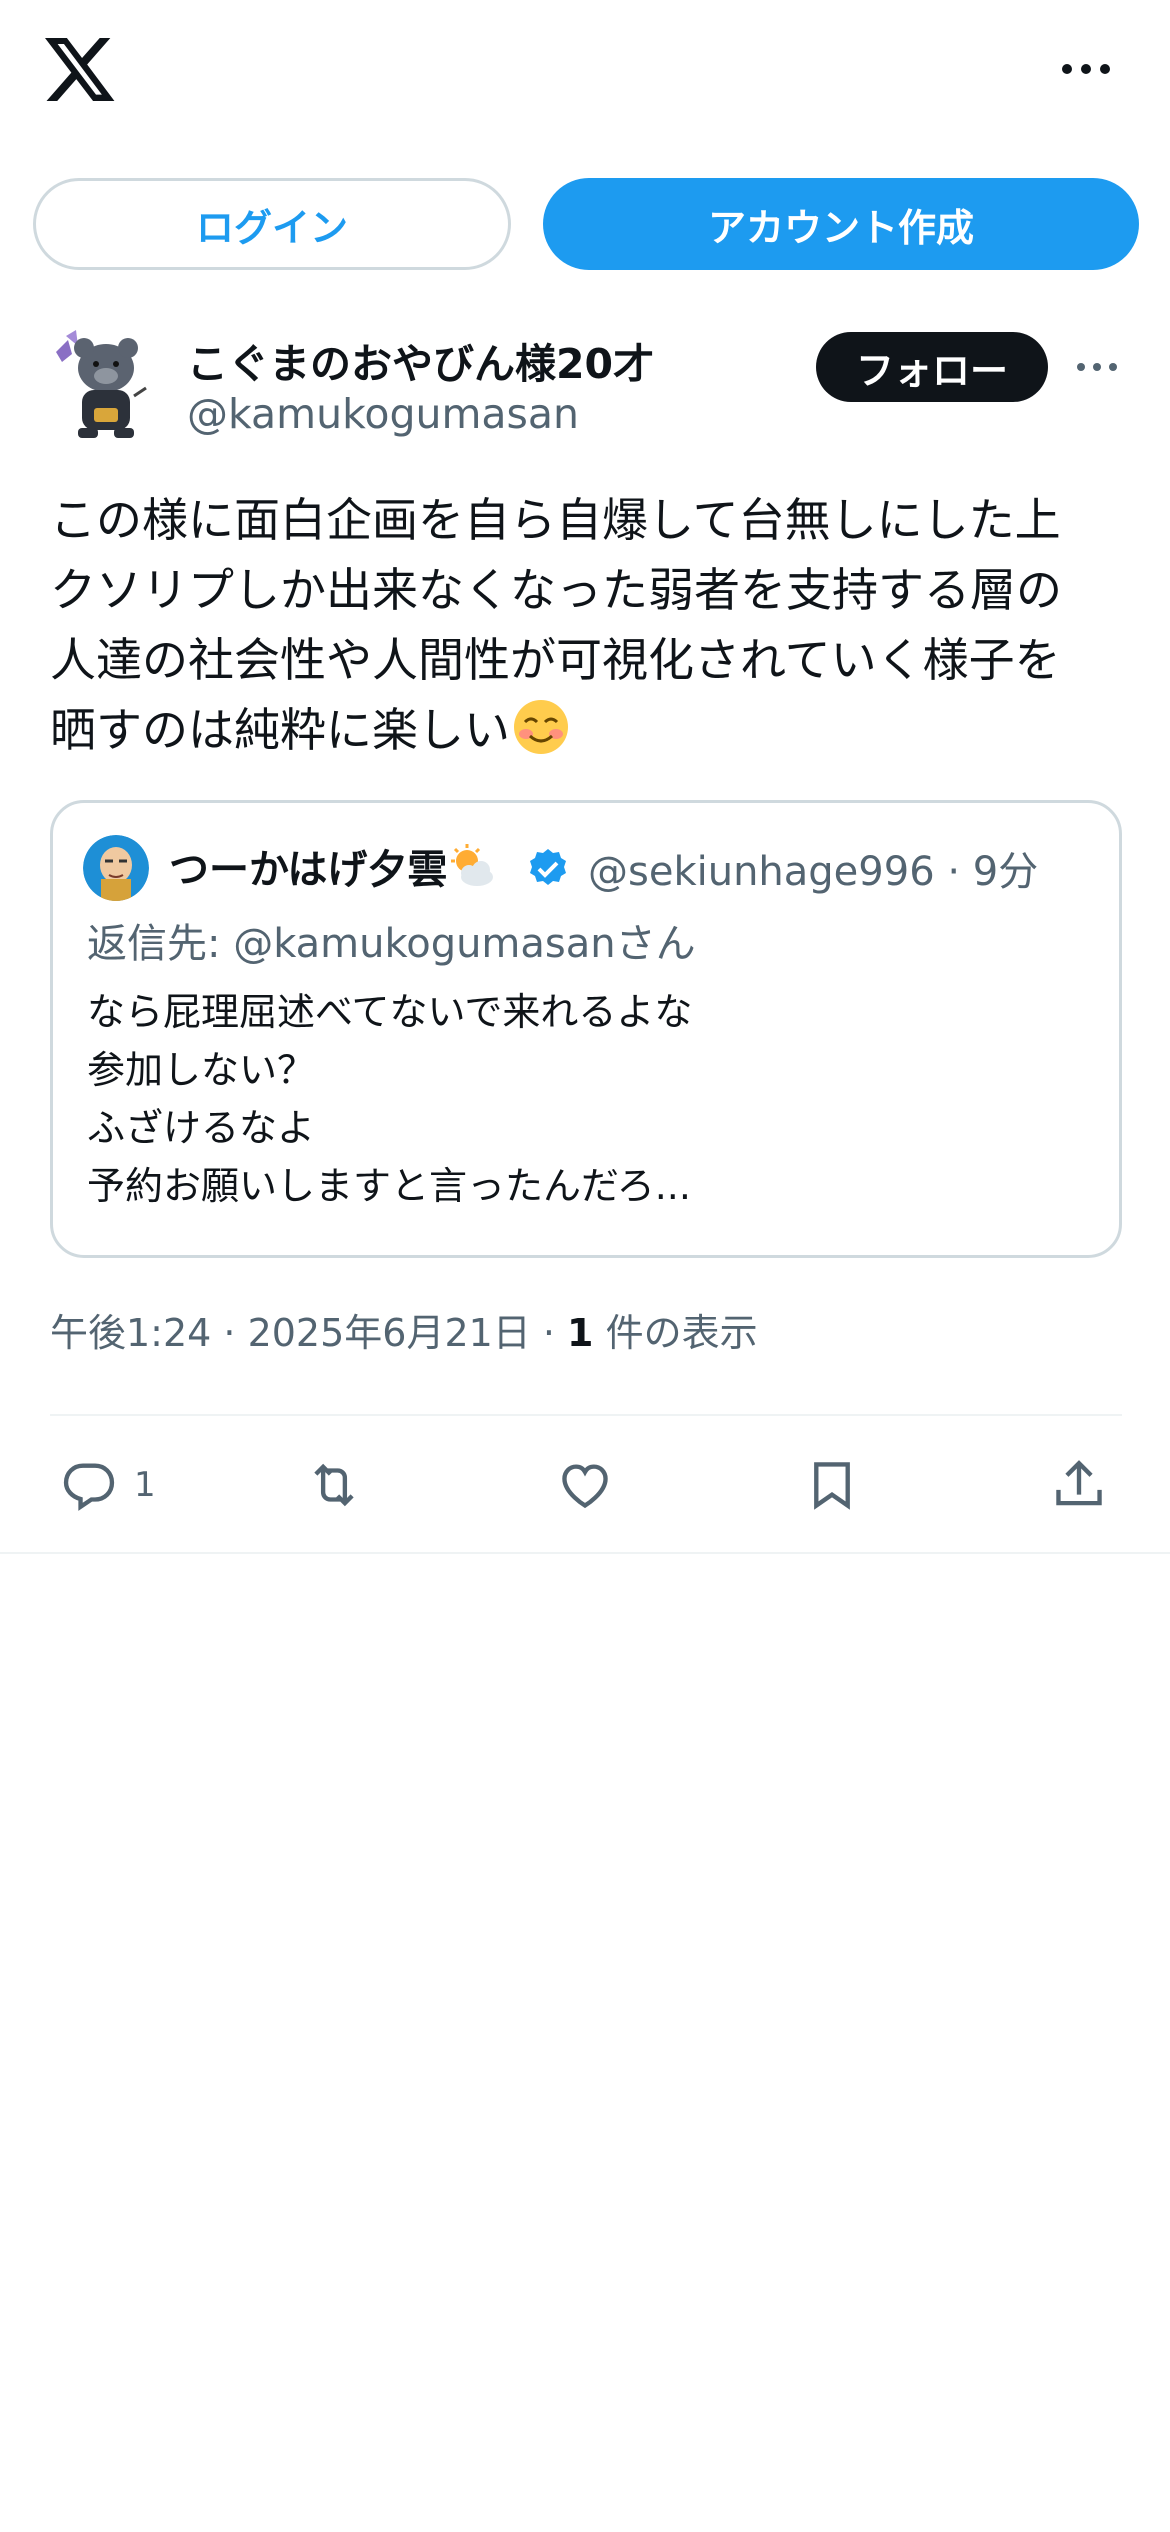  I want to click on tweet-author: こぐまのおやびん様20才 @kamukogumasan フォロー, so click(585, 390).